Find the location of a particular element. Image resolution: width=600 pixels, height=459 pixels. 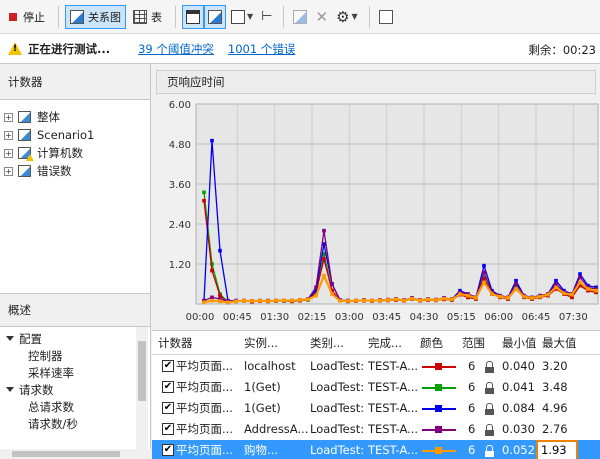

tree-button: ⊢ is located at coordinates (266, 17).